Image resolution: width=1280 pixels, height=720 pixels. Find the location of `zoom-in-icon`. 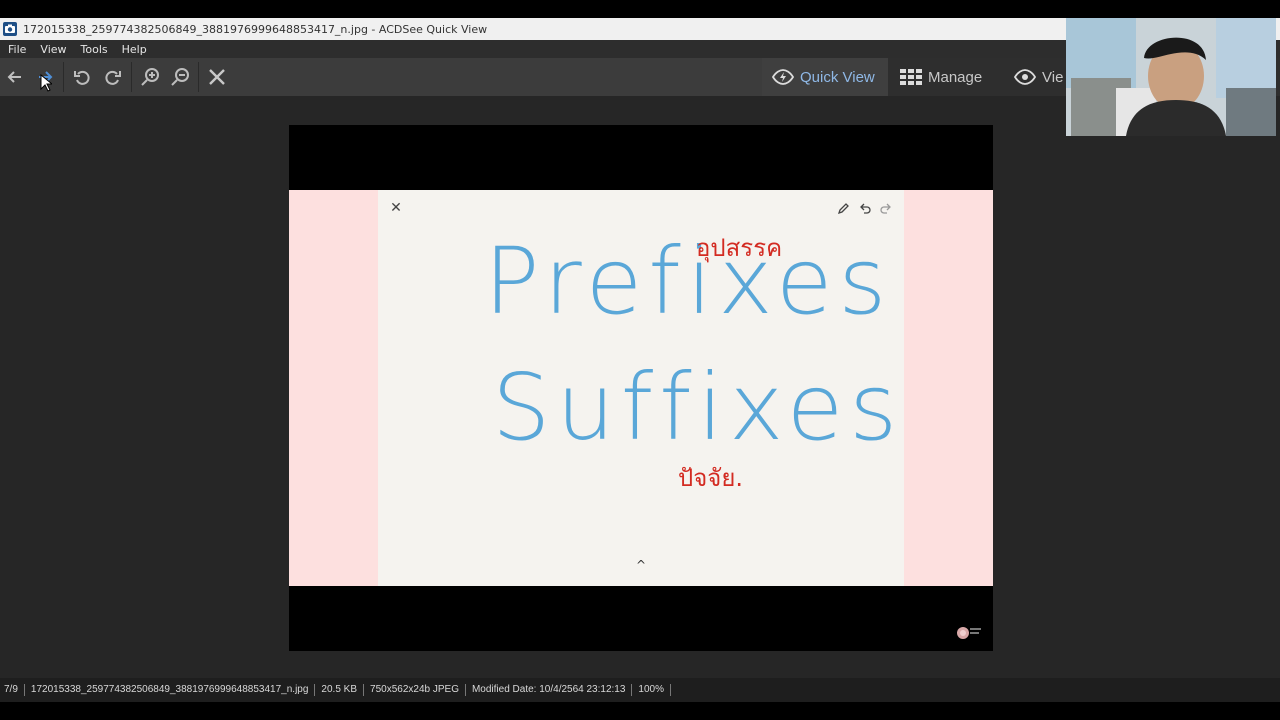

zoom-in-icon is located at coordinates (150, 77).